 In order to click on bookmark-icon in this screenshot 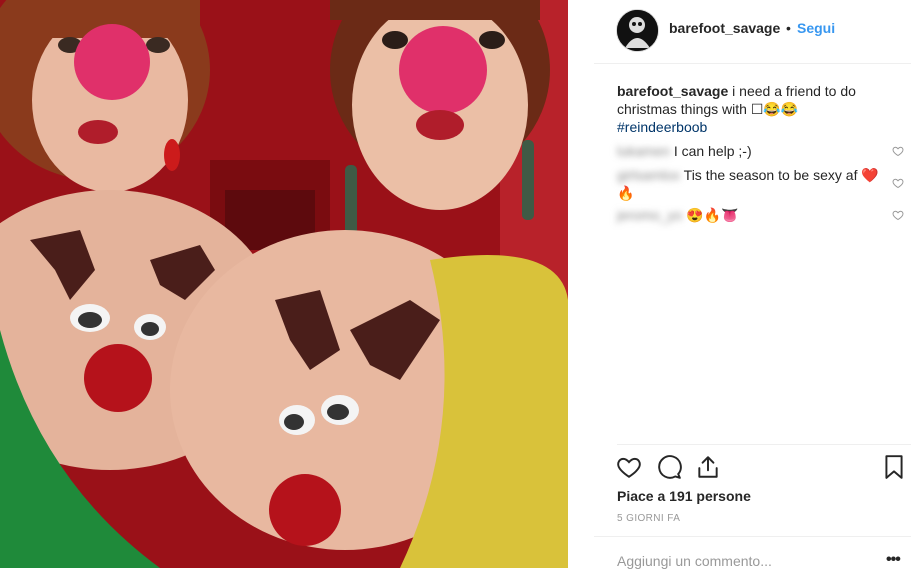, I will do `click(894, 467)`.